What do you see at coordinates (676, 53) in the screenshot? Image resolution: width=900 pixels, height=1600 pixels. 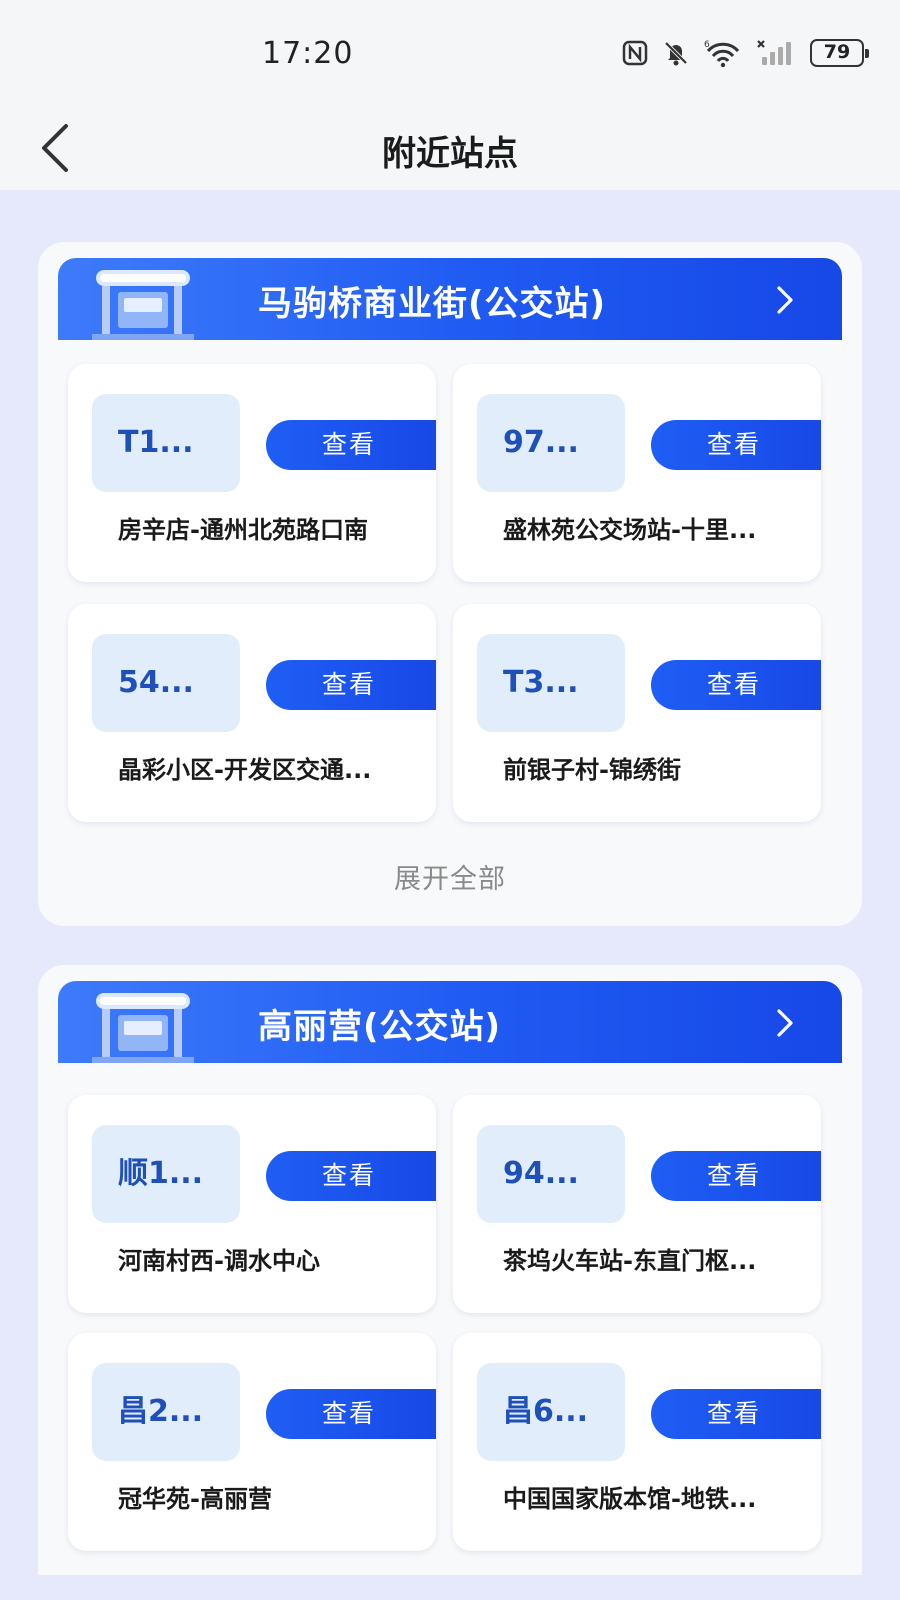 I see `mute-icon` at bounding box center [676, 53].